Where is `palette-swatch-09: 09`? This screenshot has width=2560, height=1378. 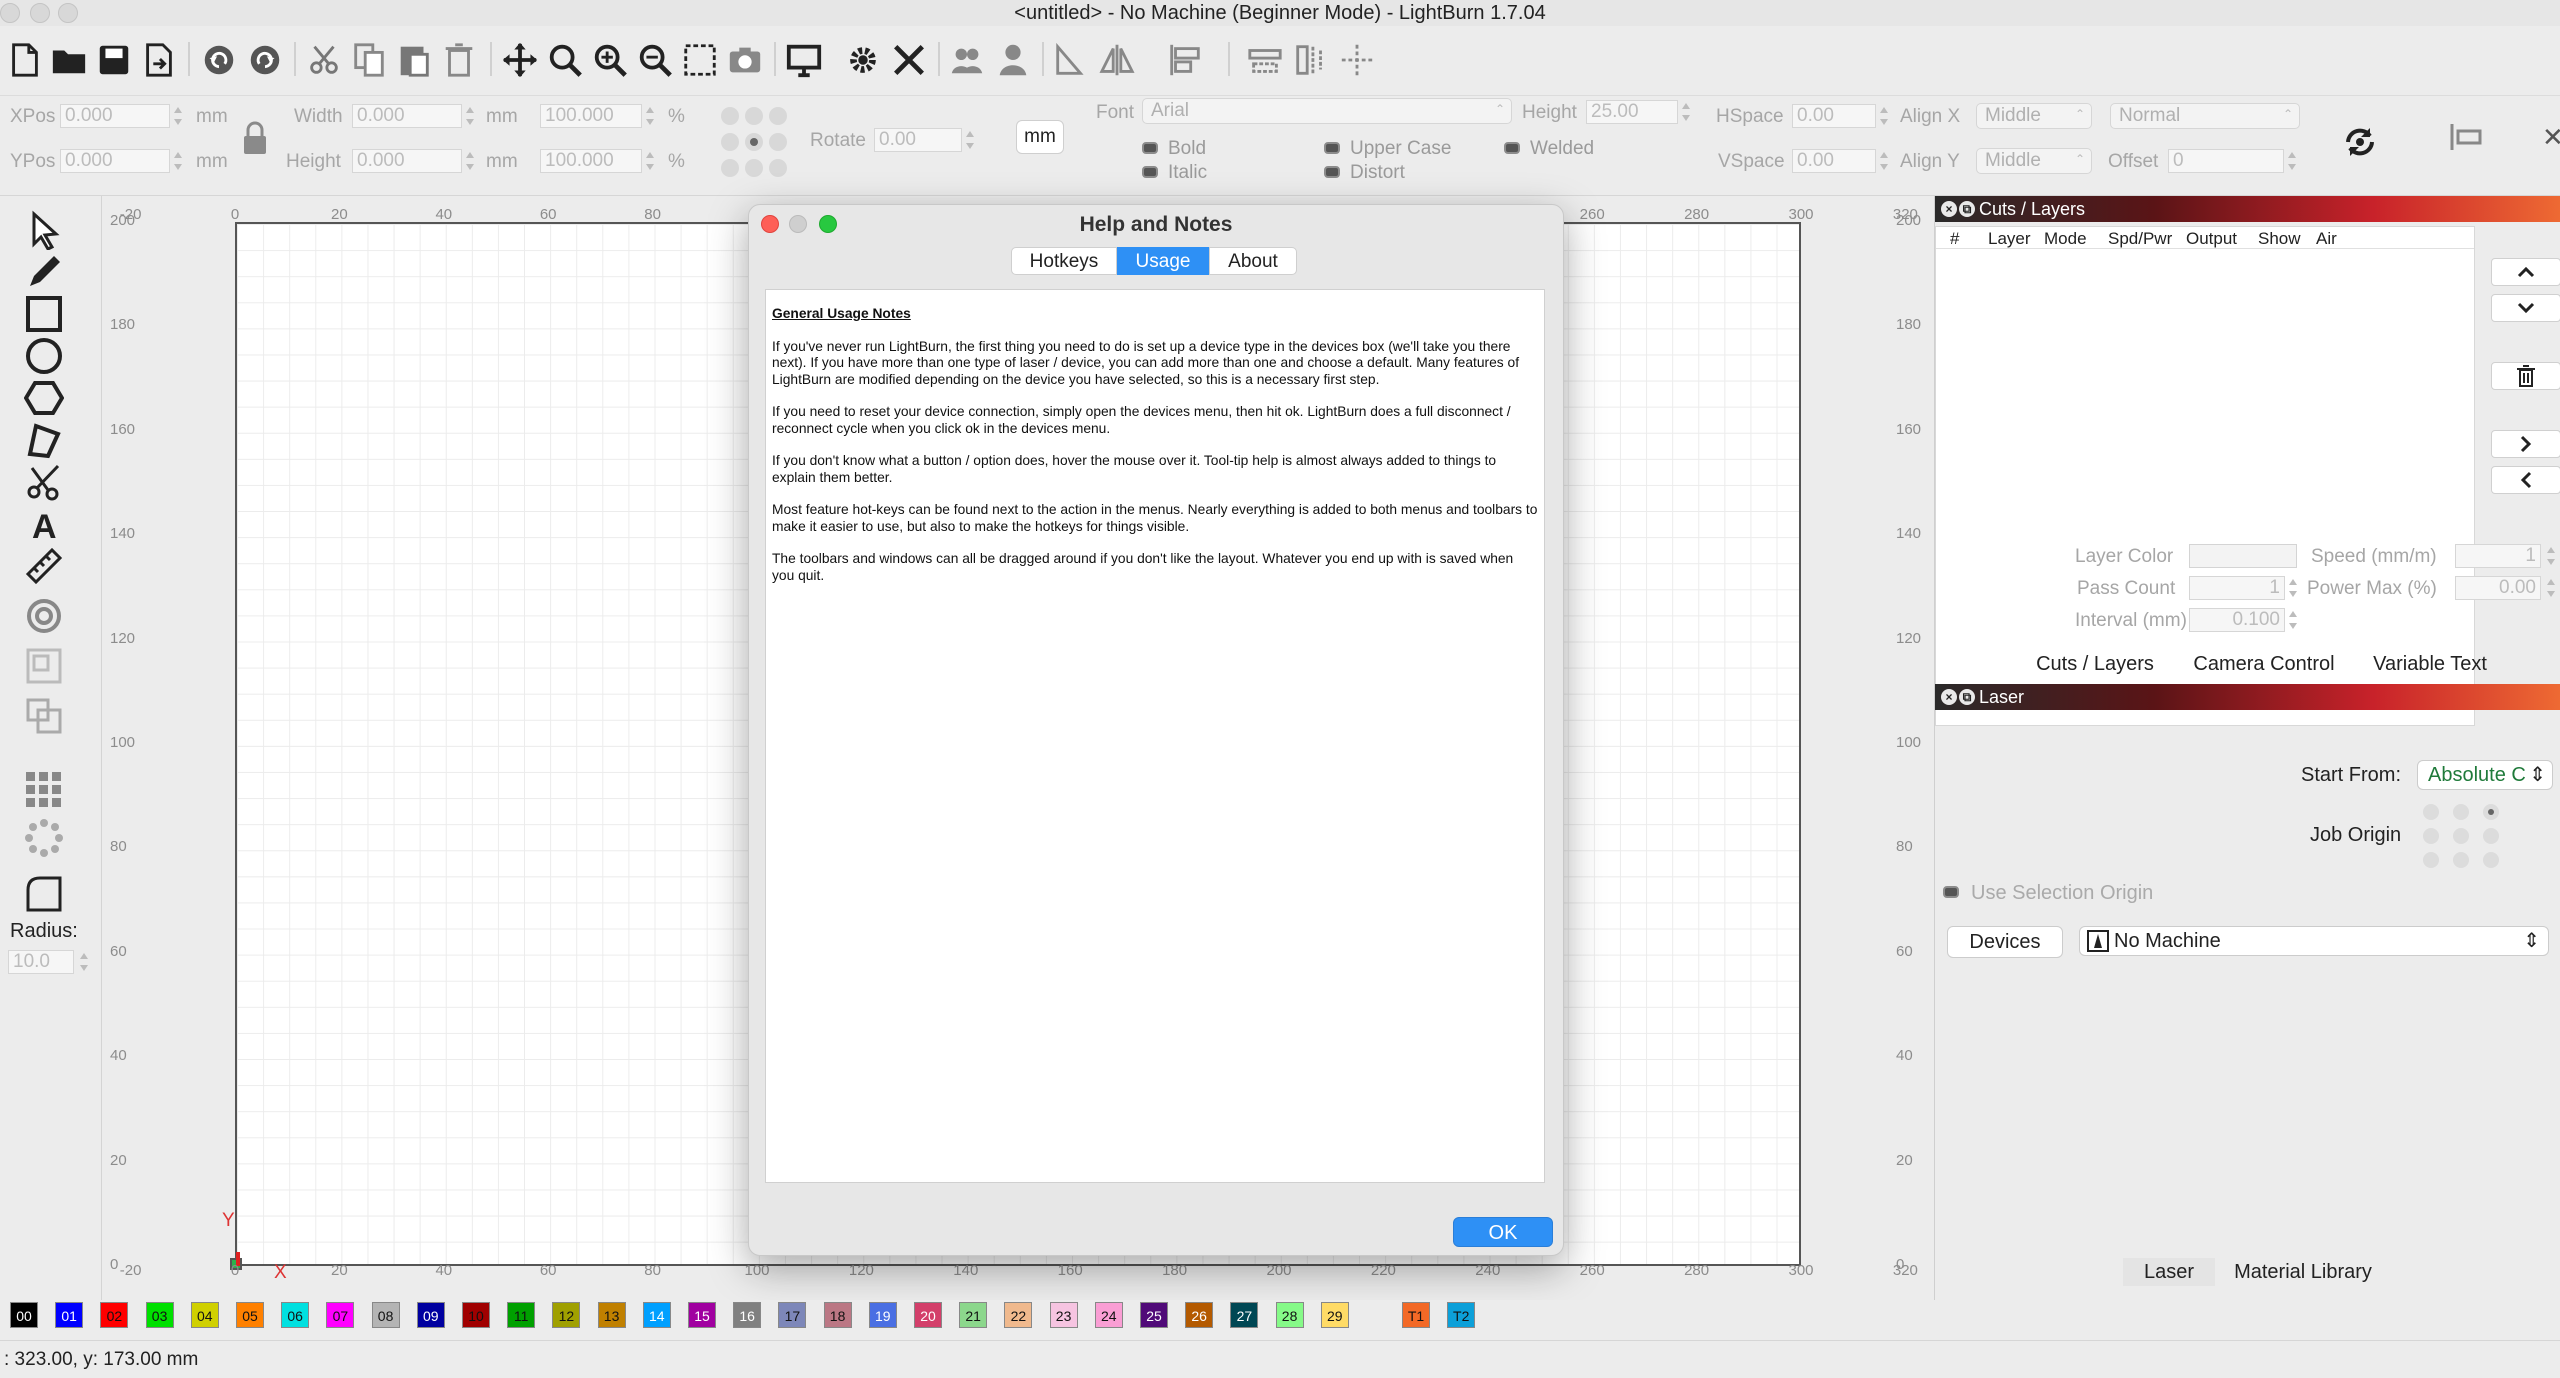 palette-swatch-09: 09 is located at coordinates (430, 1315).